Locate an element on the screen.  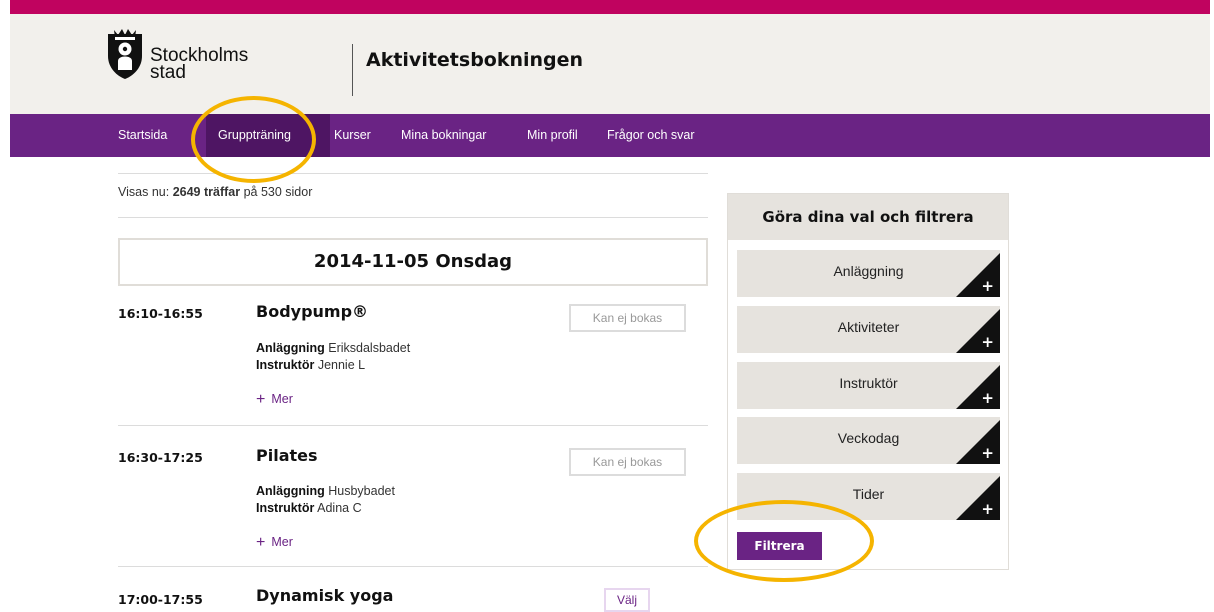
results-count: 2649 träffar is located at coordinates (206, 192).